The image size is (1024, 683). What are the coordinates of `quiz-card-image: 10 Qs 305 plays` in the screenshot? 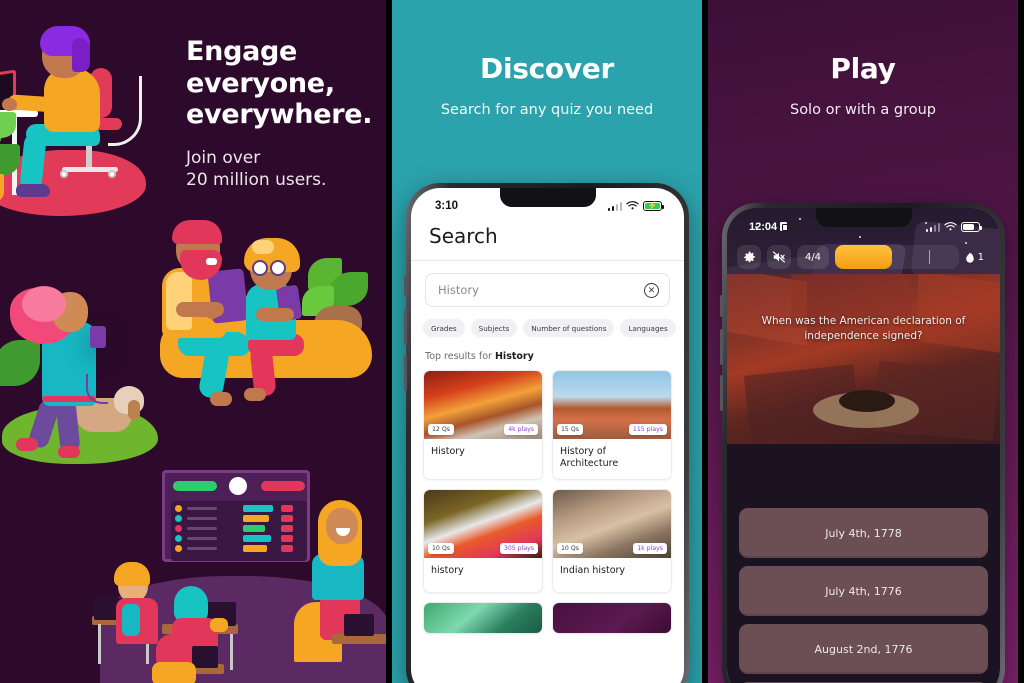 It's located at (483, 524).